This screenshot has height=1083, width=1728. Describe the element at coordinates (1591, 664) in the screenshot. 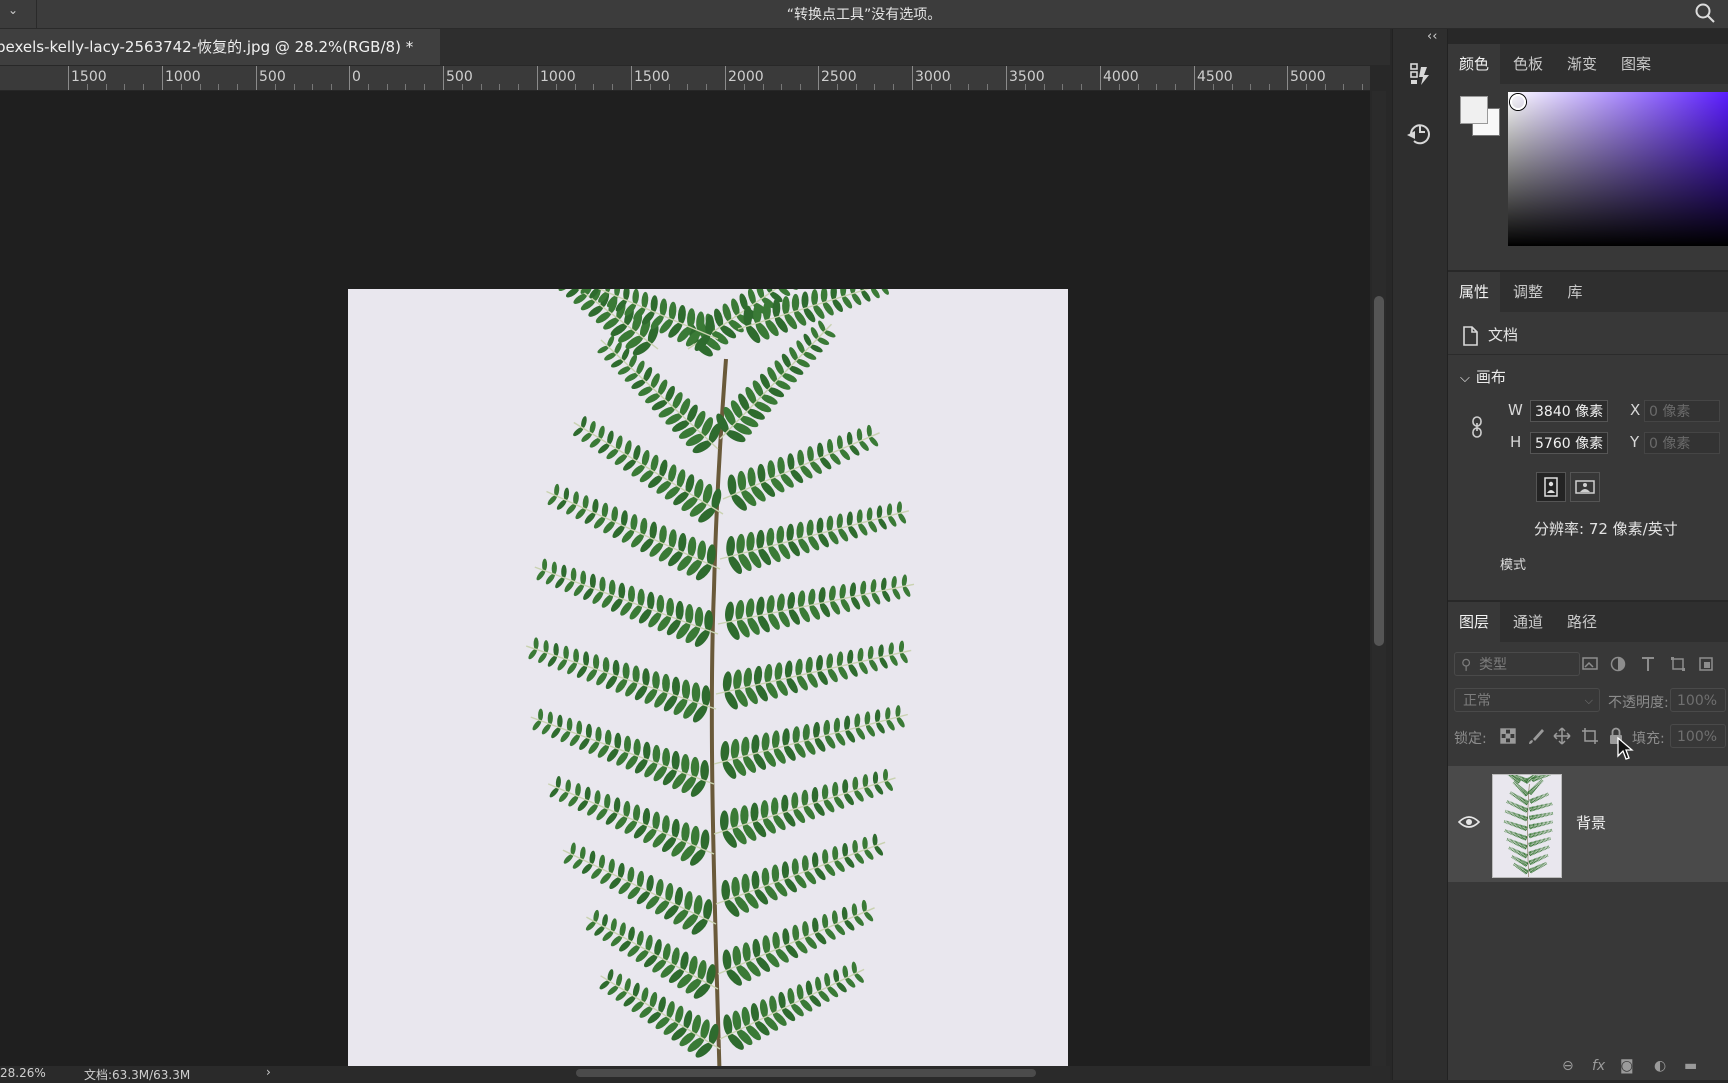

I see `image-filter-icon` at that location.